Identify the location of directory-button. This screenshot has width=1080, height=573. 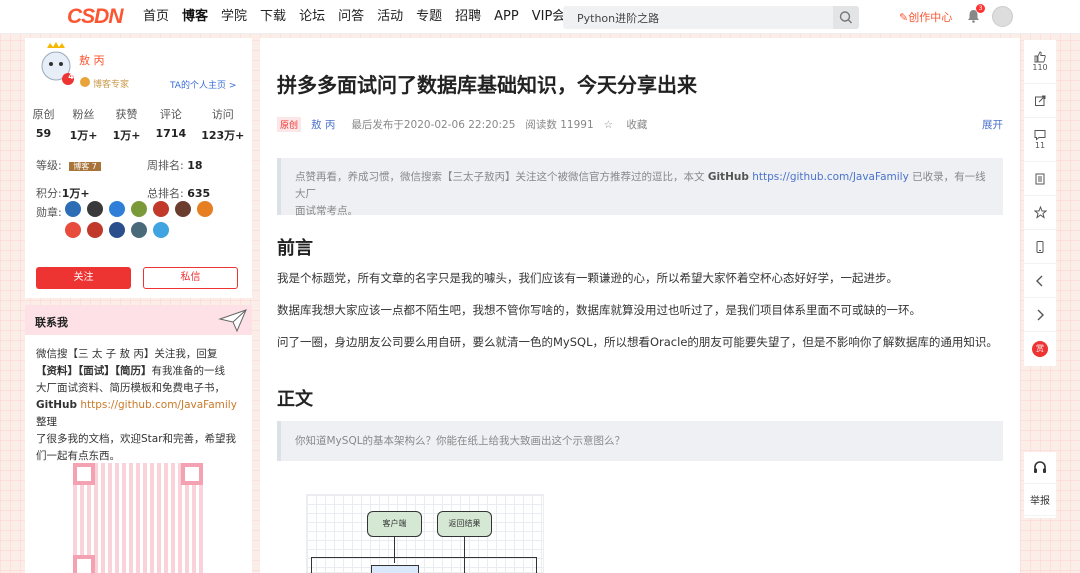
(1040, 179).